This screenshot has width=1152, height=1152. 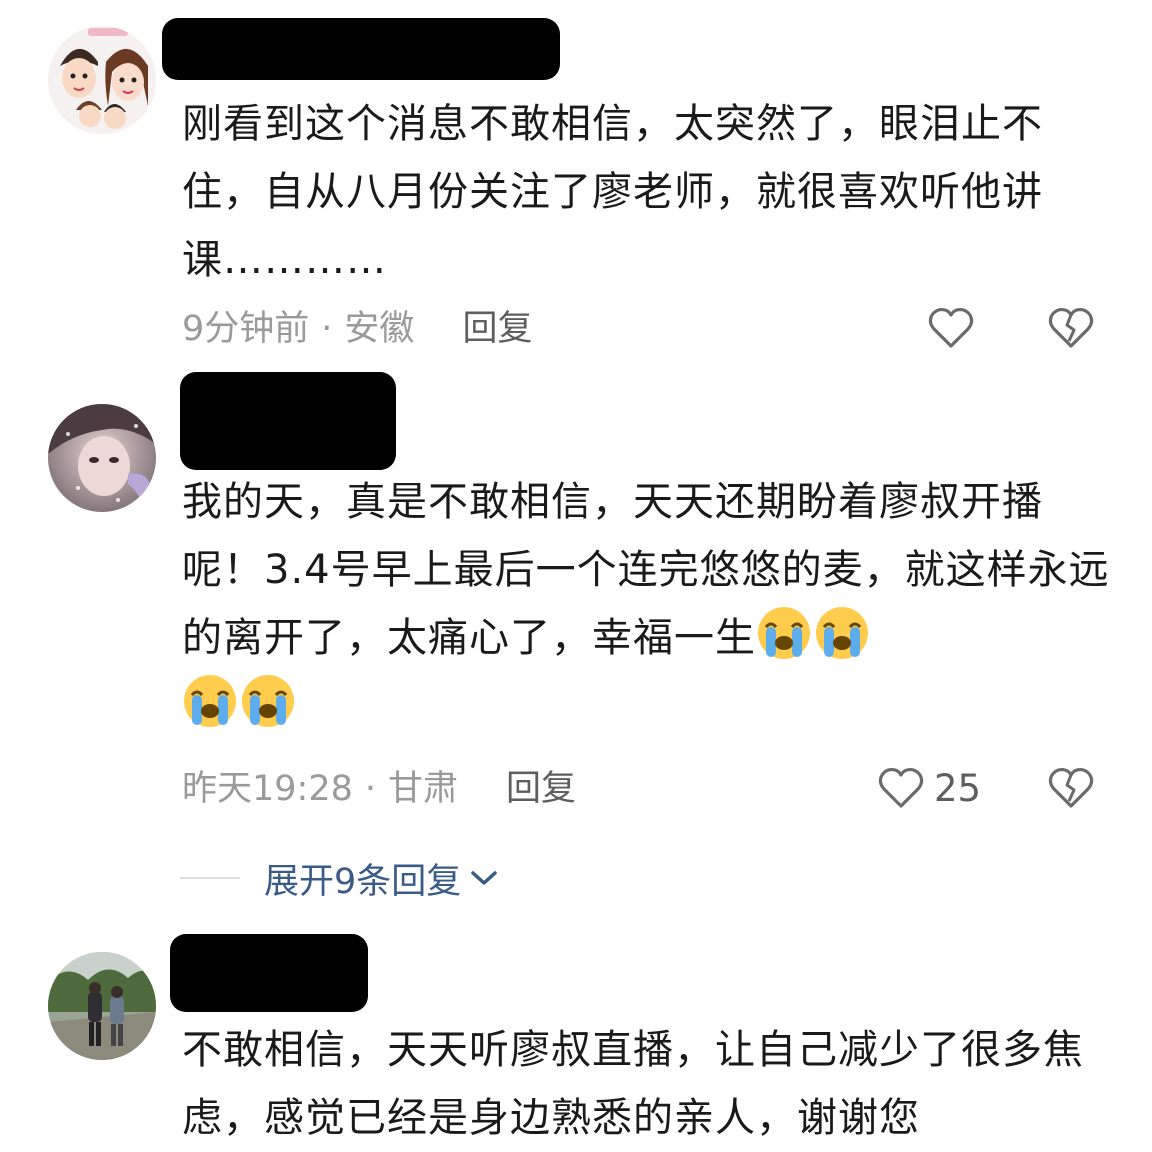 I want to click on comment-location: 甘肃, so click(x=423, y=789).